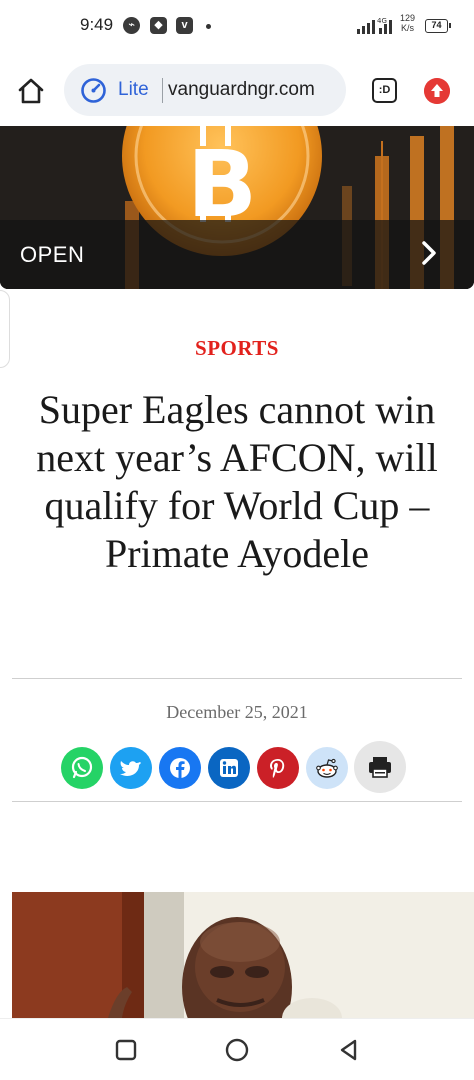  What do you see at coordinates (237, 348) in the screenshot?
I see `article-category: SPORTS` at bounding box center [237, 348].